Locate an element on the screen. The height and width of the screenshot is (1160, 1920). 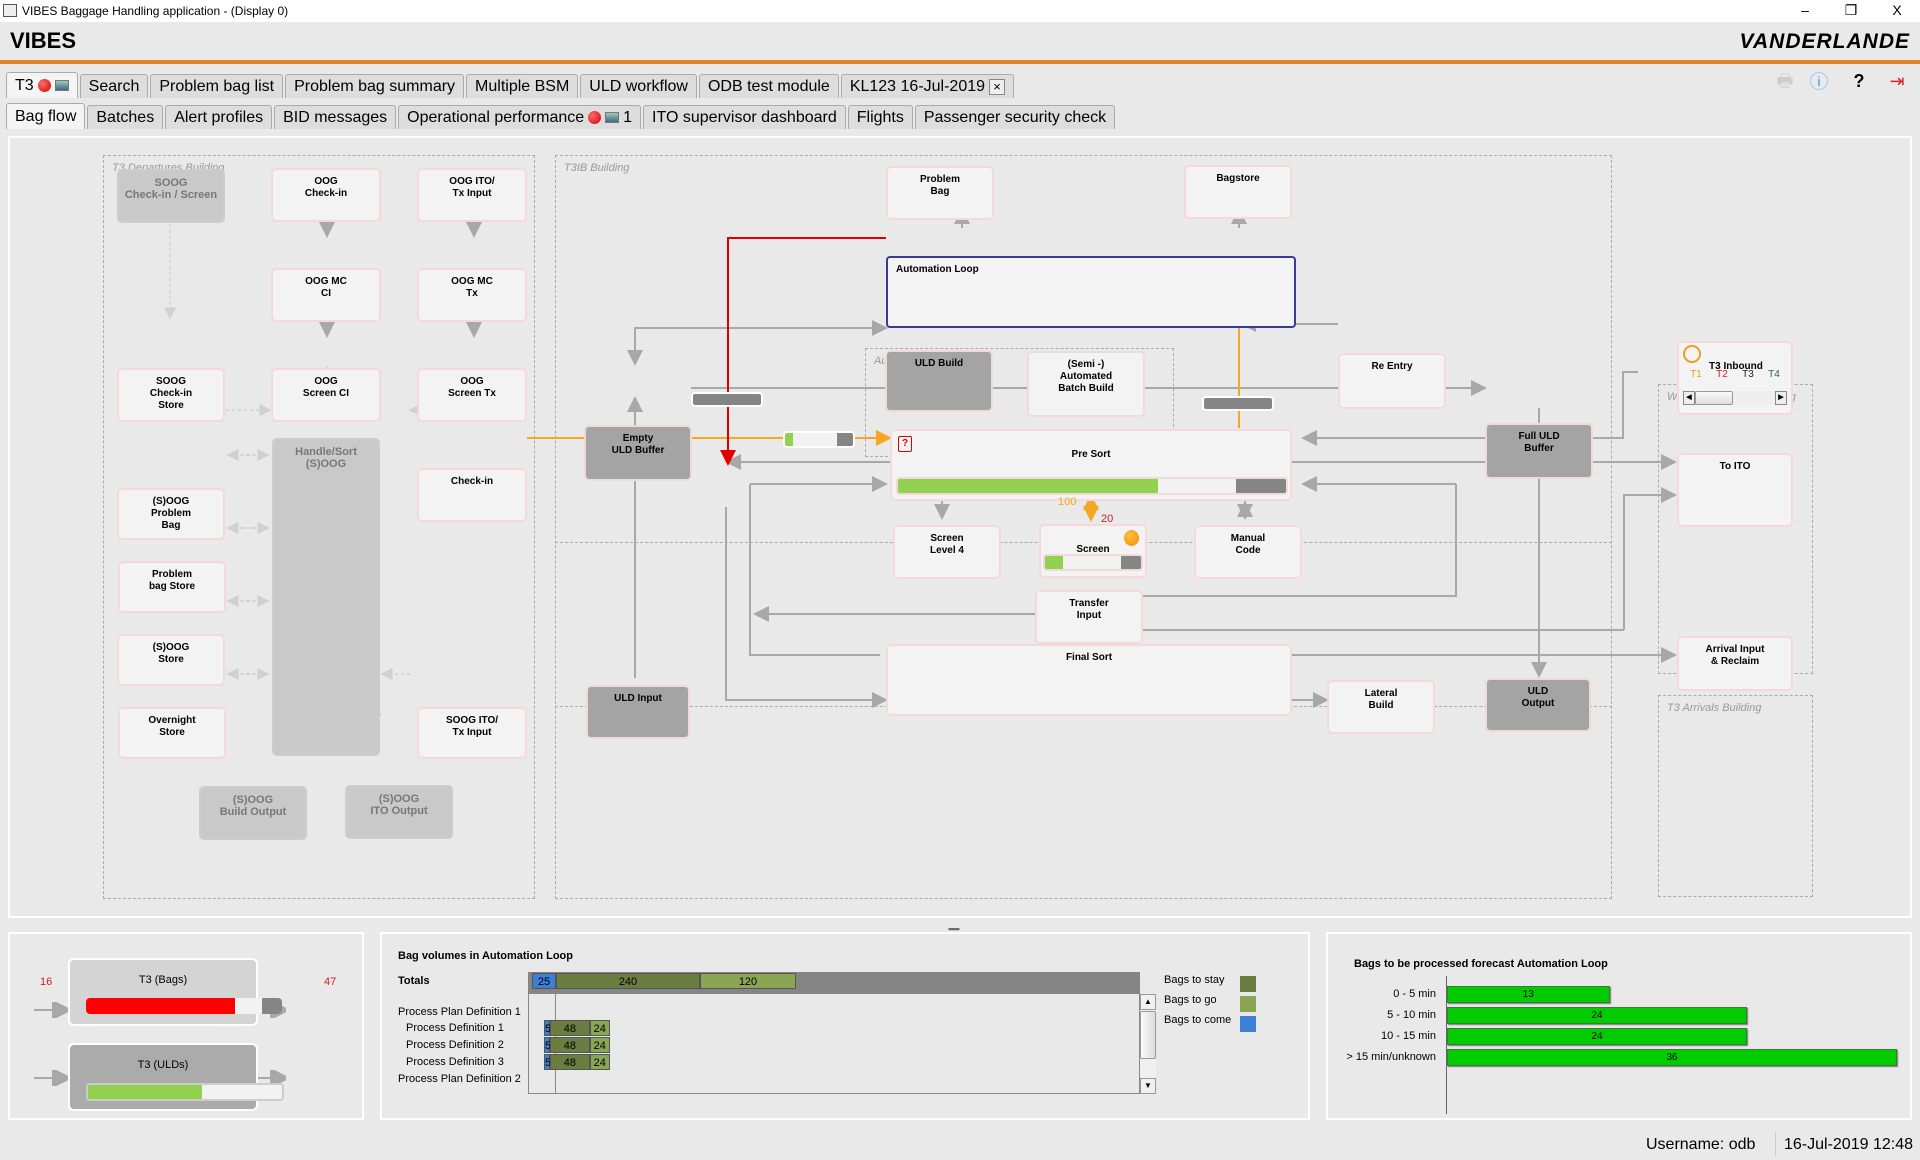
tab-label: Batches is located at coordinates (125, 117).